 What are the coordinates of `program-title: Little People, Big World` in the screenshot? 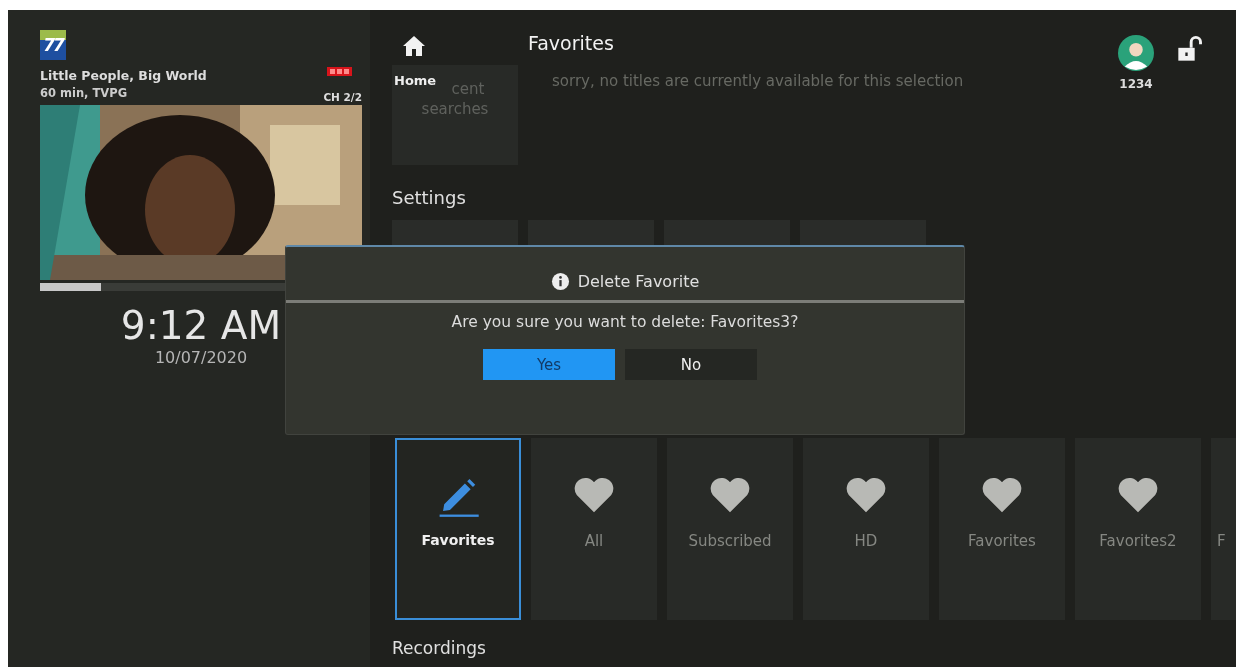 It's located at (123, 75).